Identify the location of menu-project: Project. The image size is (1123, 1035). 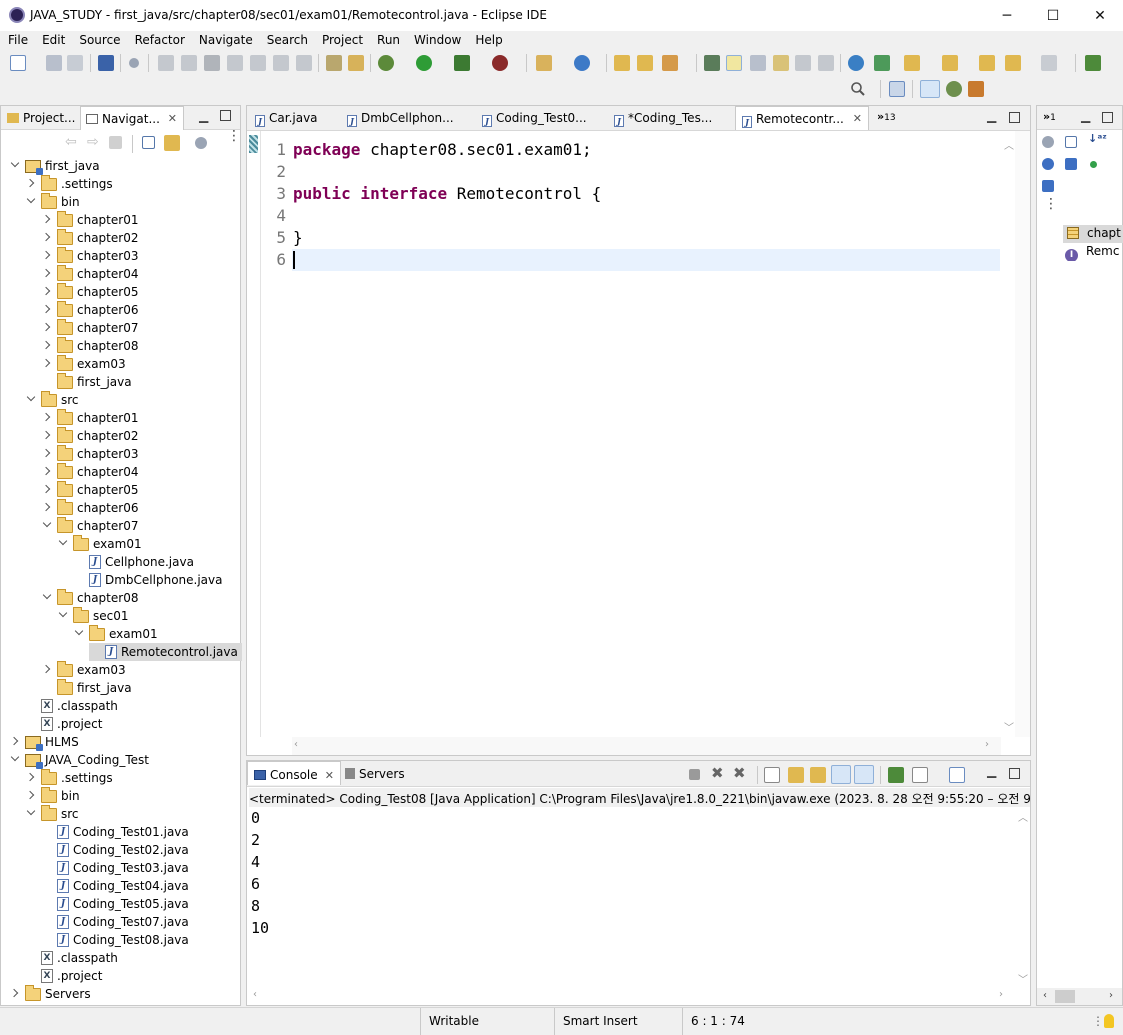
(341, 41).